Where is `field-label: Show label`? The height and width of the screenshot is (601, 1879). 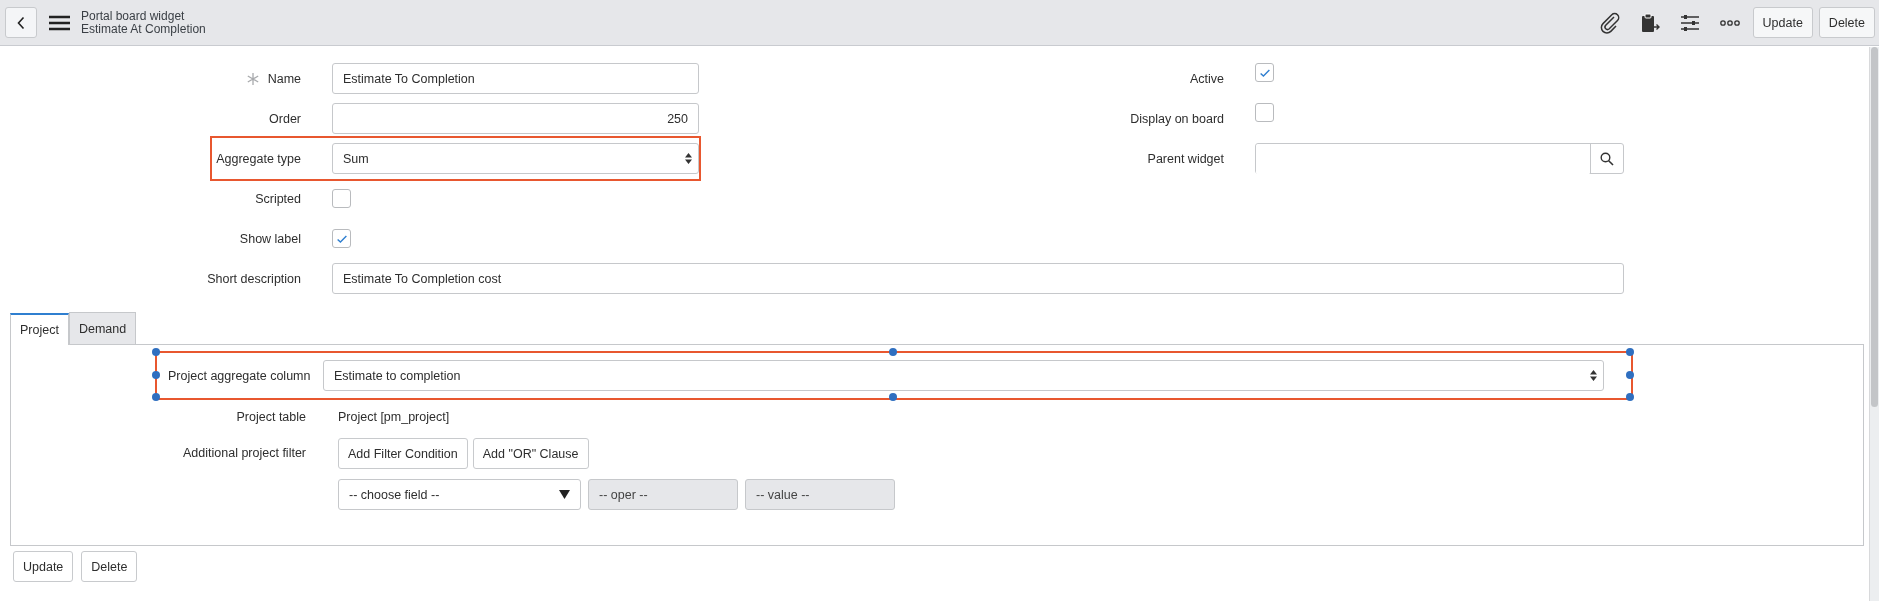 field-label: Show label is located at coordinates (270, 238).